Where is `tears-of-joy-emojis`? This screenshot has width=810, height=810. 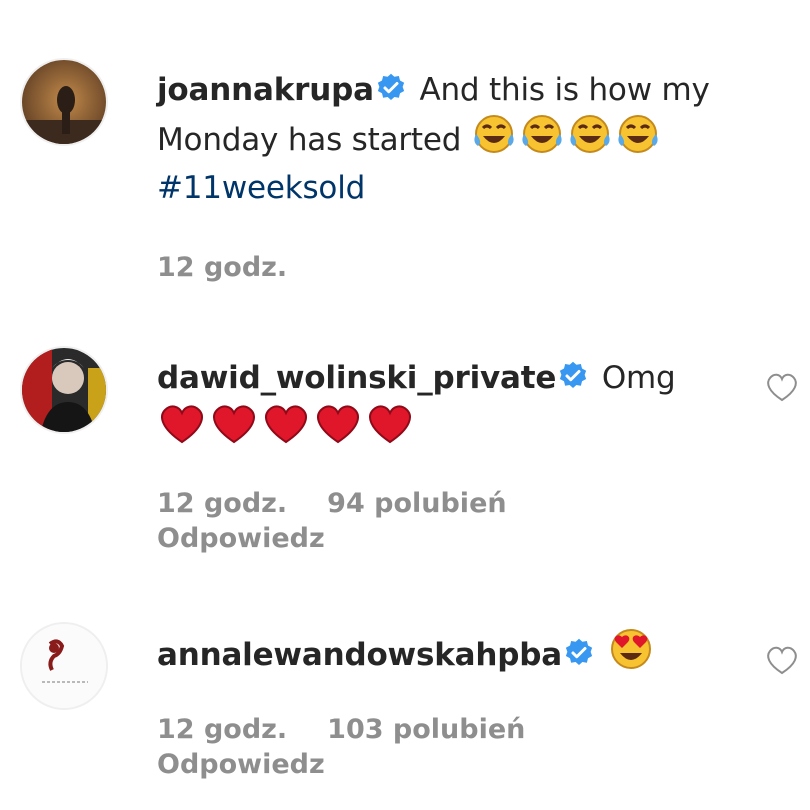
tears-of-joy-emojis is located at coordinates (567, 136).